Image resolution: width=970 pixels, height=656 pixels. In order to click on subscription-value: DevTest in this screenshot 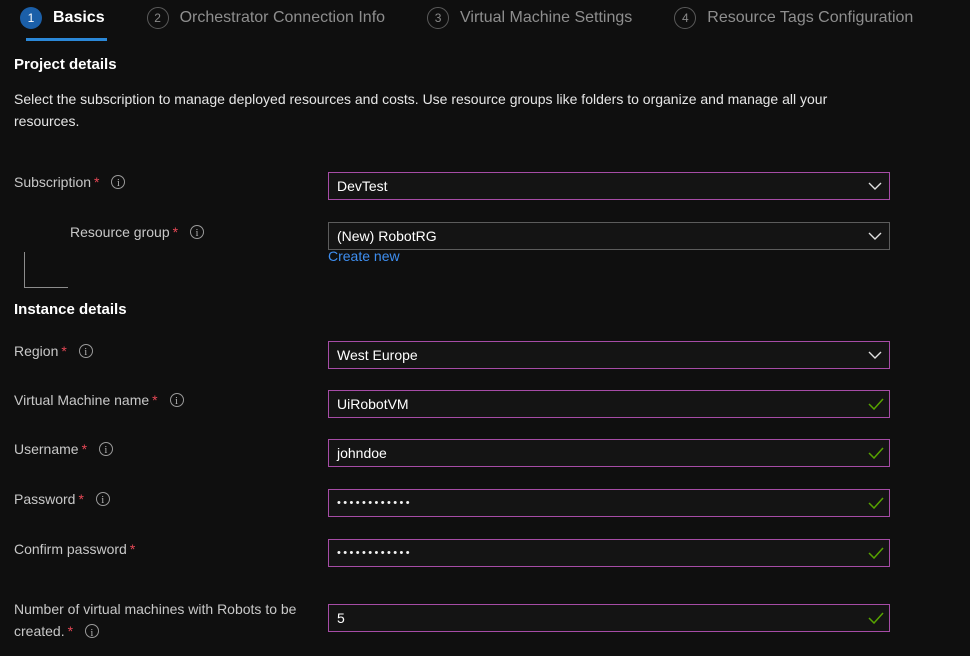, I will do `click(362, 186)`.